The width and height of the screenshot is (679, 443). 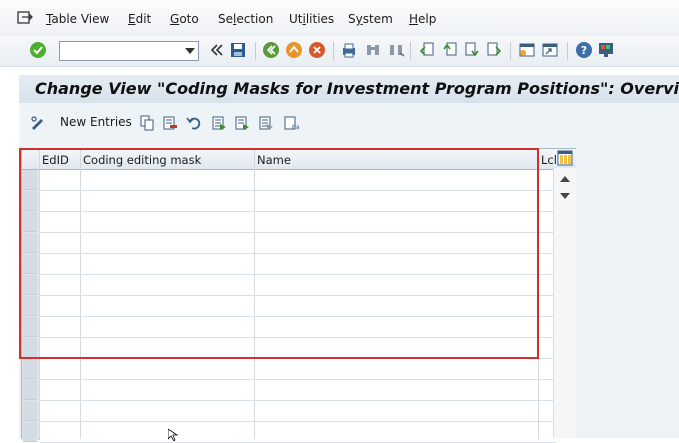 I want to click on system-menu-icon, so click(x=25, y=18).